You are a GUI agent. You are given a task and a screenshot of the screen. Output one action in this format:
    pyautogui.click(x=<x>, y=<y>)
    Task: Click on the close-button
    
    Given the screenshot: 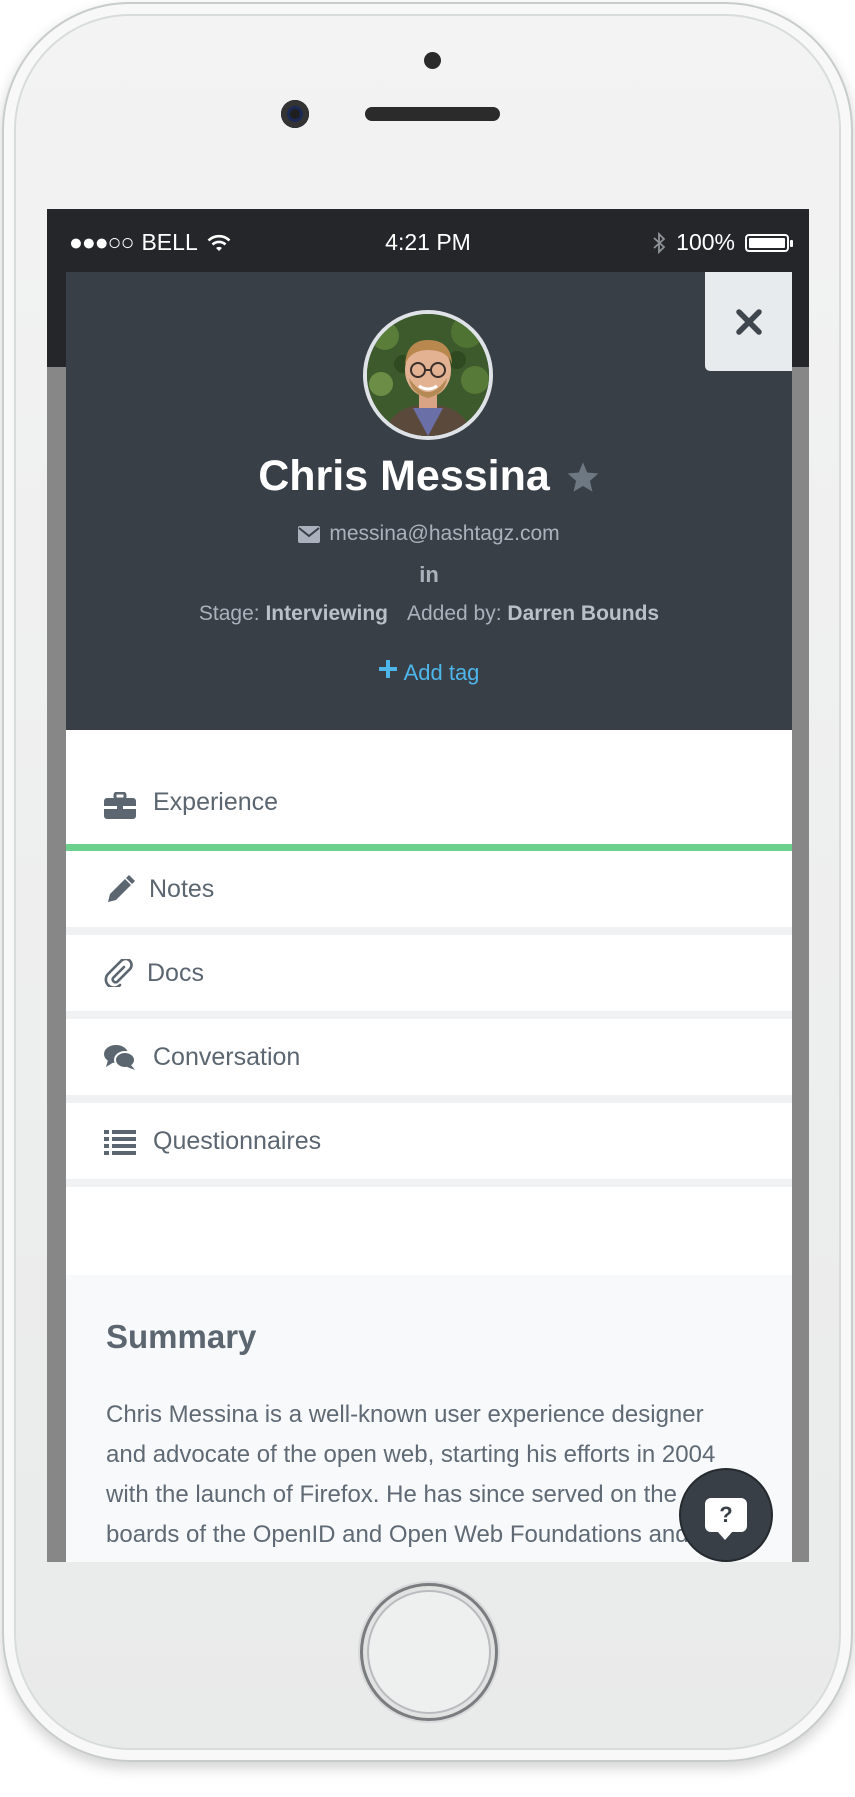 What is the action you would take?
    pyautogui.click(x=748, y=321)
    